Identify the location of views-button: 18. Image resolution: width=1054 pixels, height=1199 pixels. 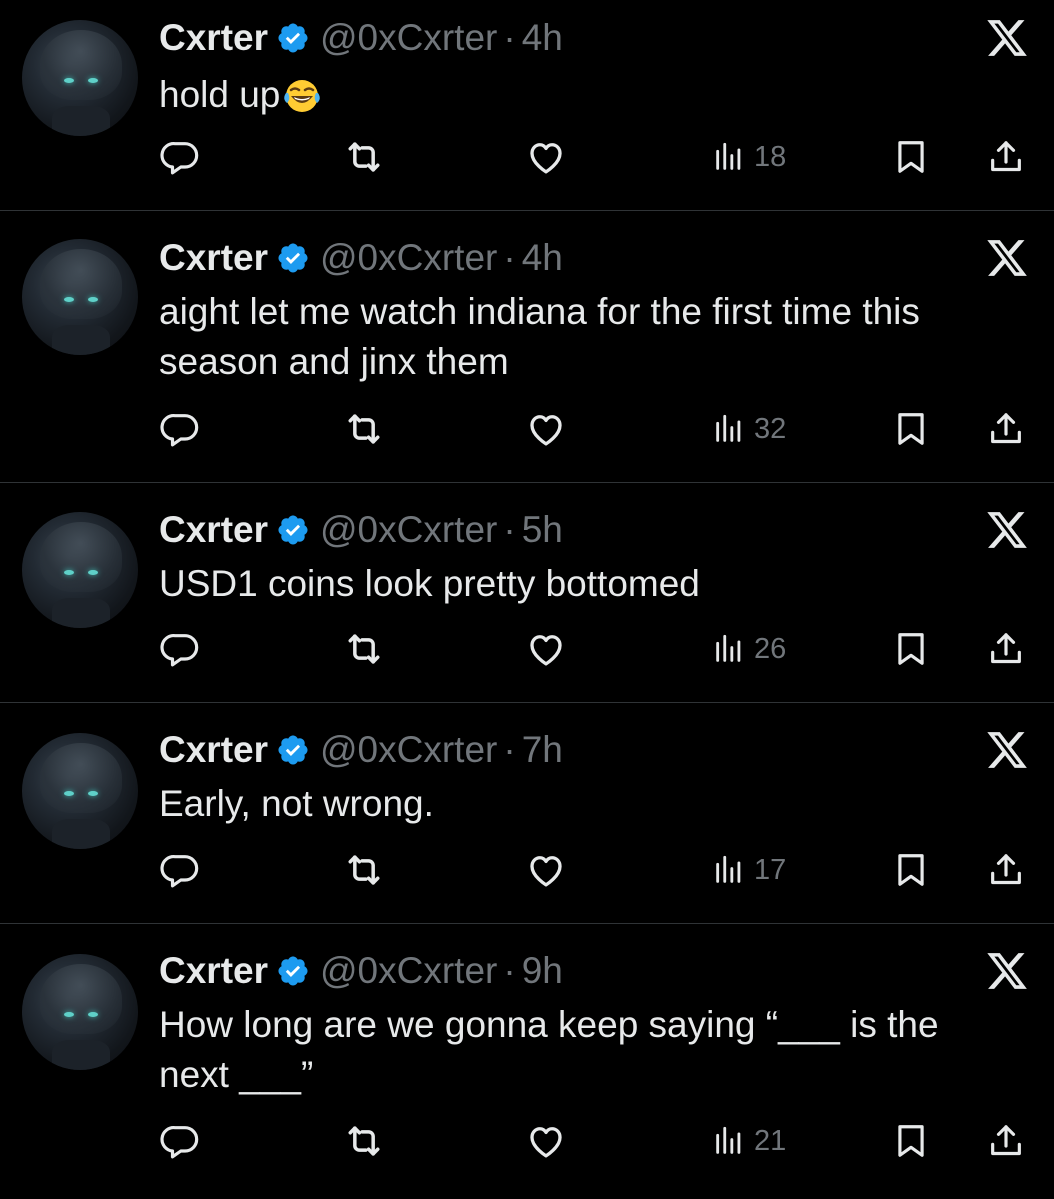
(749, 157).